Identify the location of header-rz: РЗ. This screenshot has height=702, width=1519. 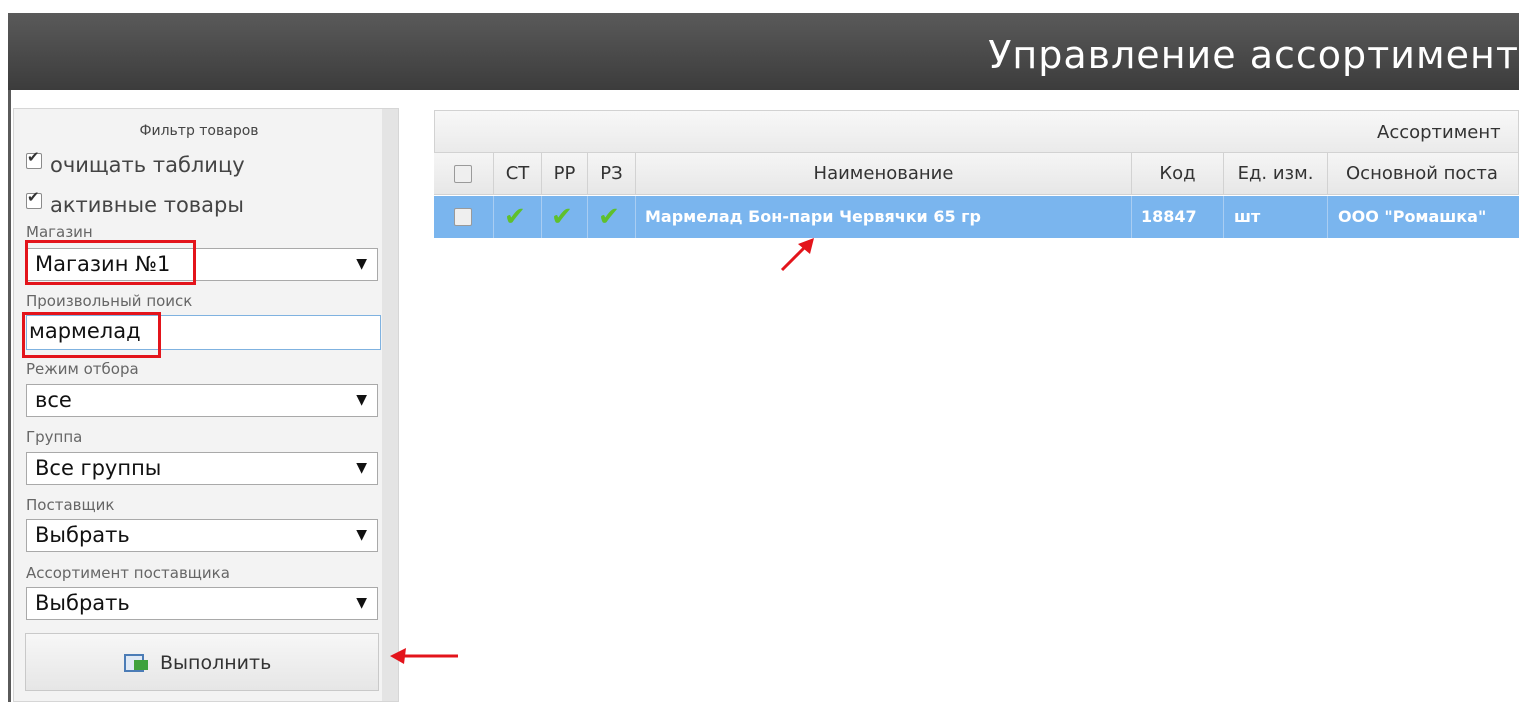
(612, 174).